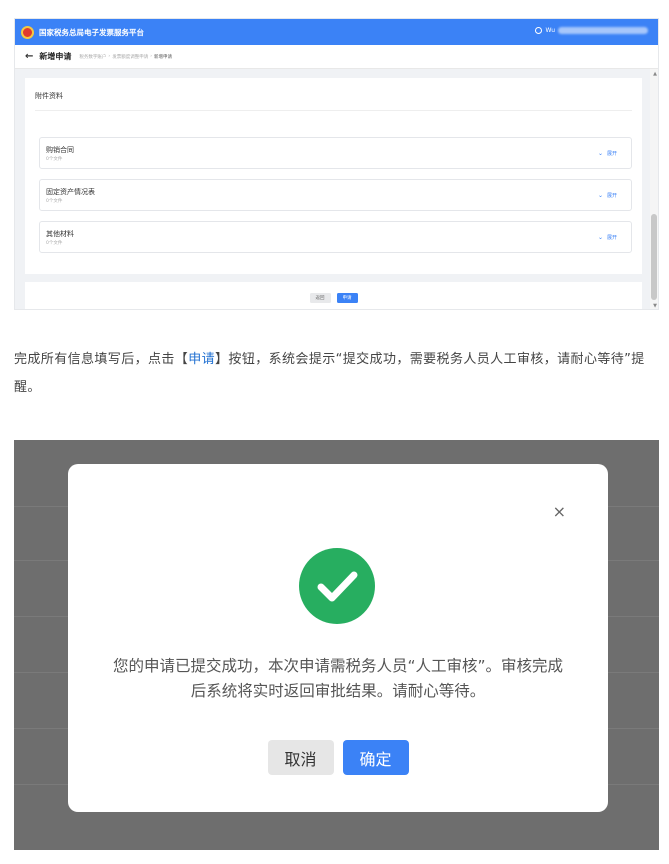 The width and height of the screenshot is (669, 864). What do you see at coordinates (320, 298) in the screenshot?
I see `back-button: 返回` at bounding box center [320, 298].